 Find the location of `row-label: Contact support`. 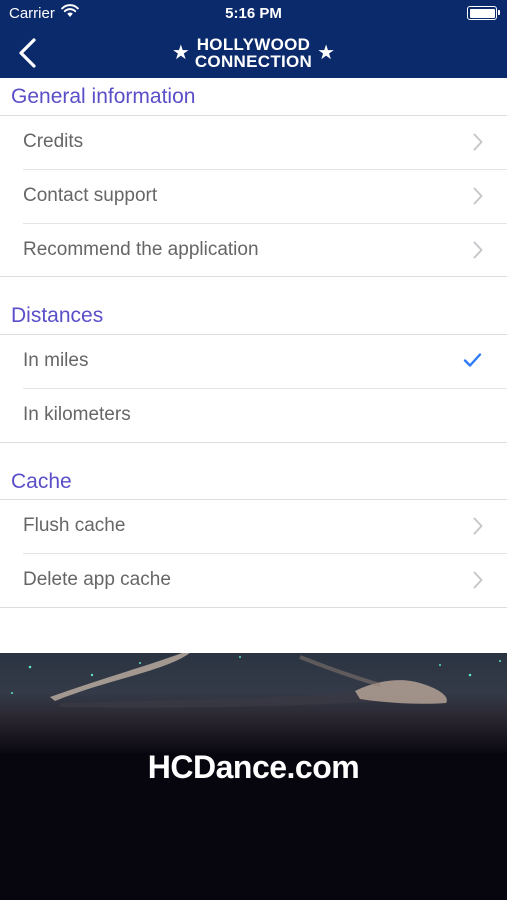

row-label: Contact support is located at coordinates (90, 195).